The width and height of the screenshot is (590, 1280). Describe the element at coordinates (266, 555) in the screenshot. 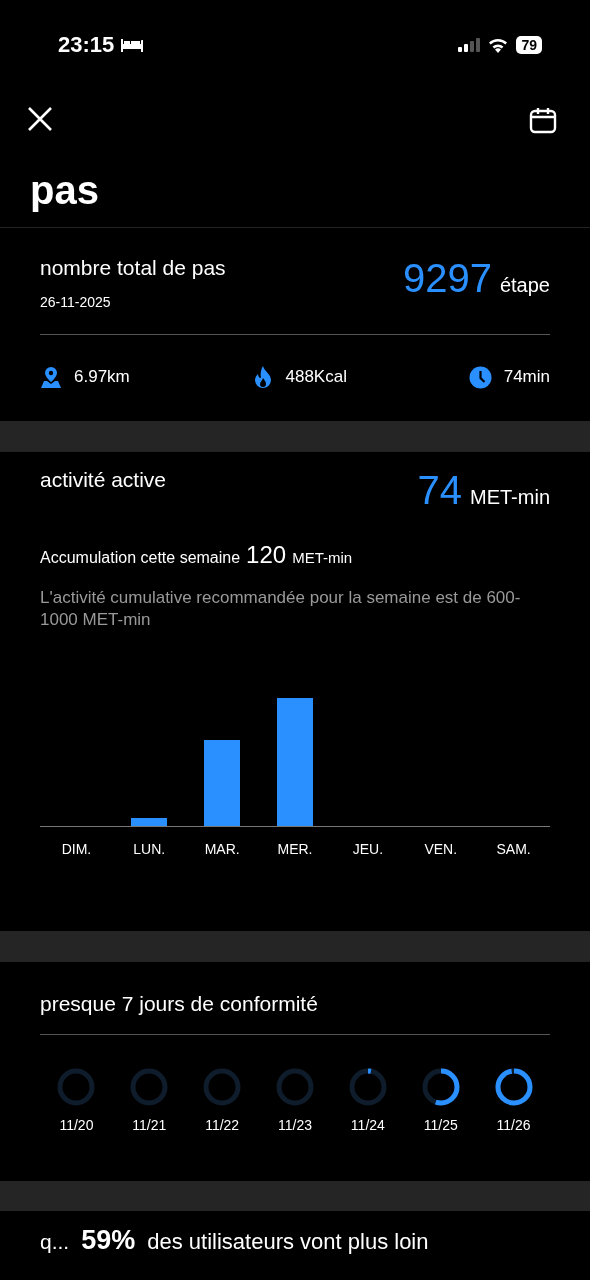

I see `week-value: 120` at that location.